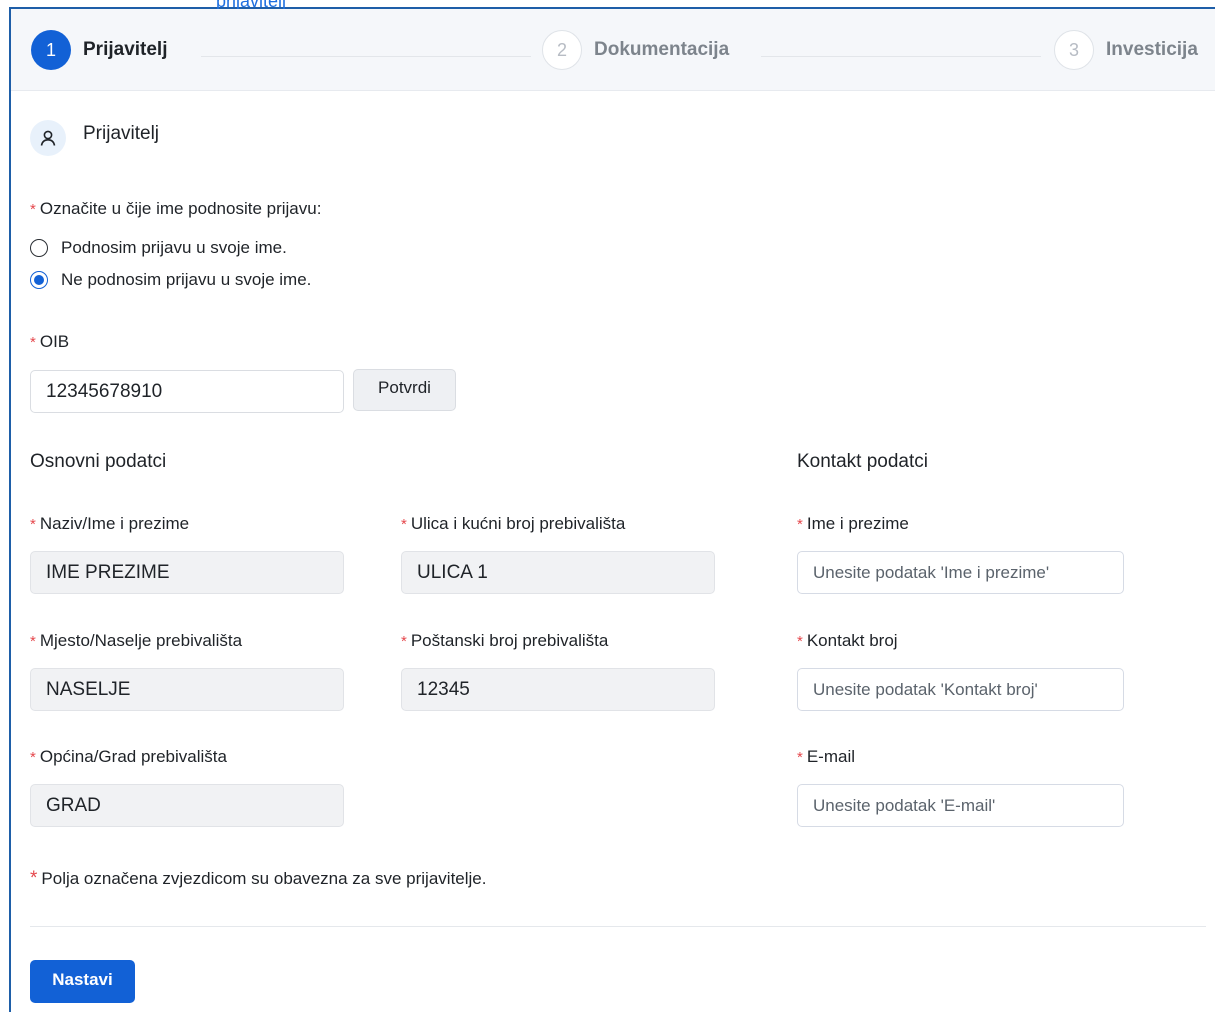 Image resolution: width=1215 pixels, height=1012 pixels. What do you see at coordinates (174, 247) in the screenshot?
I see `radio-option-label: Podnosim prijavu u svoje ime.` at bounding box center [174, 247].